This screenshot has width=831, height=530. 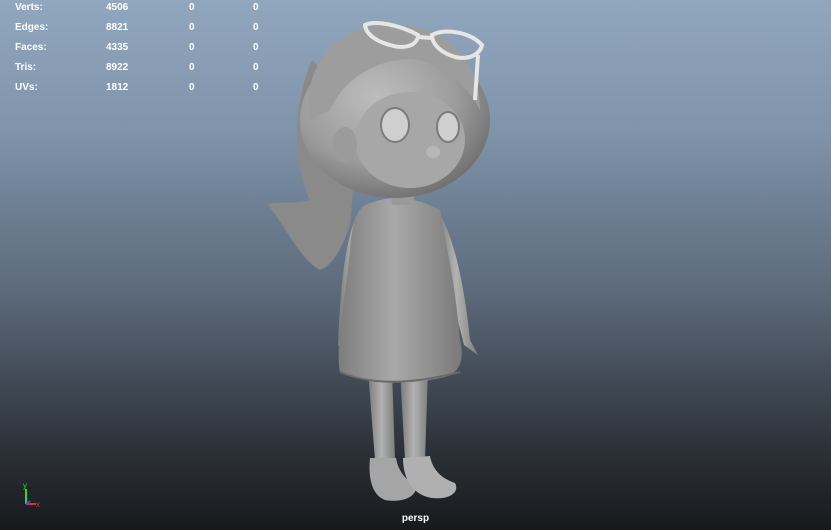 What do you see at coordinates (31, 495) in the screenshot?
I see `axis-gizmo-icon: y x` at bounding box center [31, 495].